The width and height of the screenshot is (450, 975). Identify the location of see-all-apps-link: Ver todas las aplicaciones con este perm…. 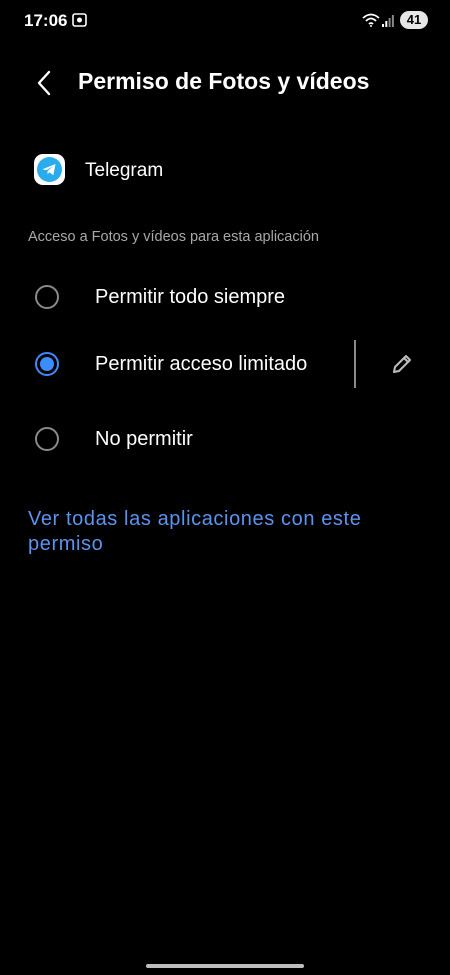
(228, 532).